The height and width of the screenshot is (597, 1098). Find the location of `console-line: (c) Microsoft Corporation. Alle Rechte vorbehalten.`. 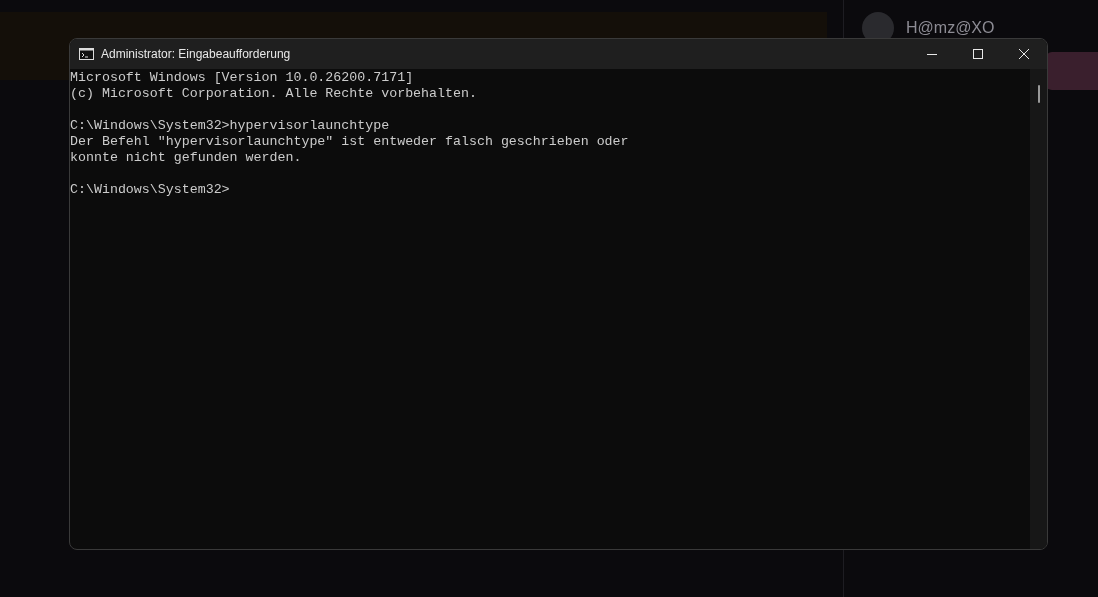

console-line: (c) Microsoft Corporation. Alle Rechte vorbehalten. is located at coordinates (273, 94).